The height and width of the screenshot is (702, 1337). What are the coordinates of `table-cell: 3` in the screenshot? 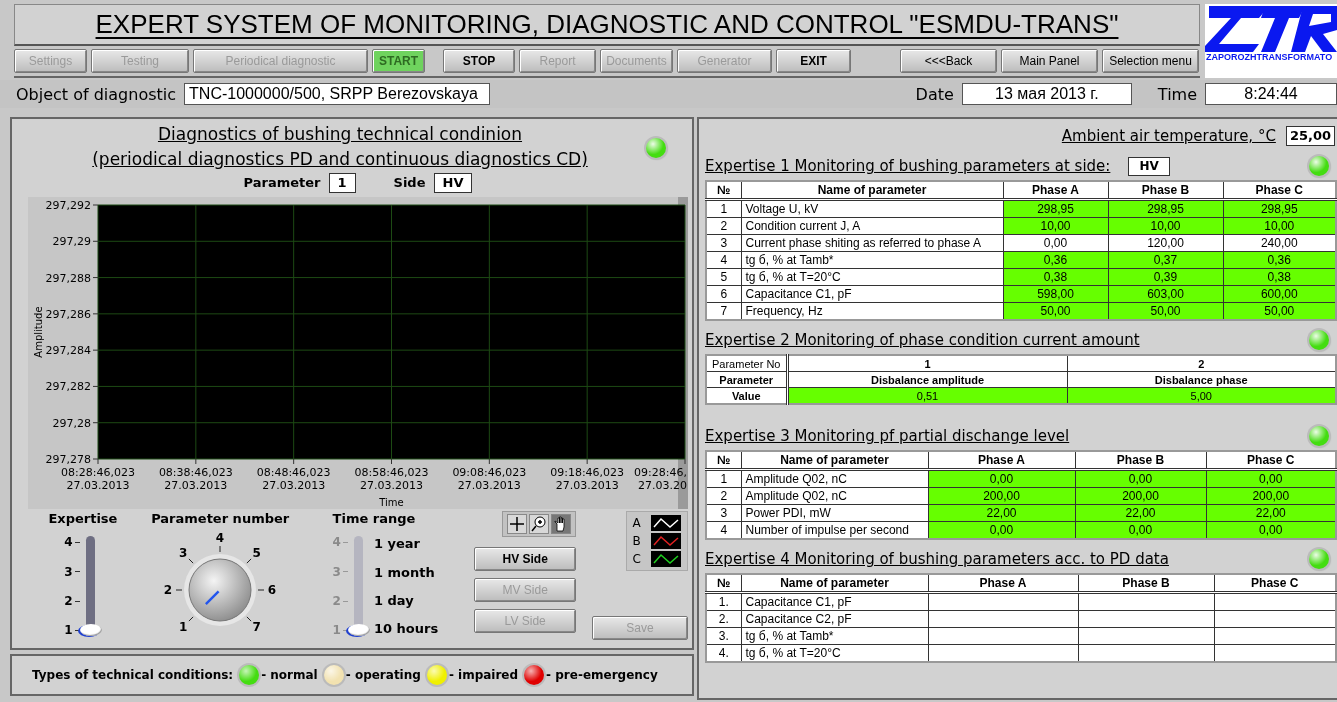 It's located at (723, 513).